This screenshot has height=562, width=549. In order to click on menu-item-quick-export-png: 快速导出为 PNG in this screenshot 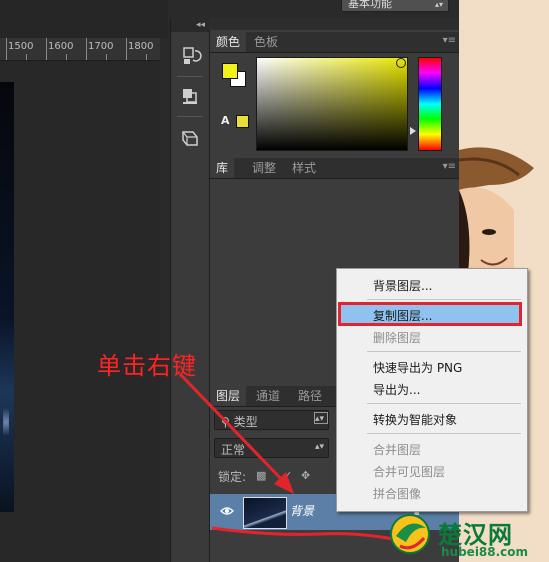, I will do `click(417, 367)`.